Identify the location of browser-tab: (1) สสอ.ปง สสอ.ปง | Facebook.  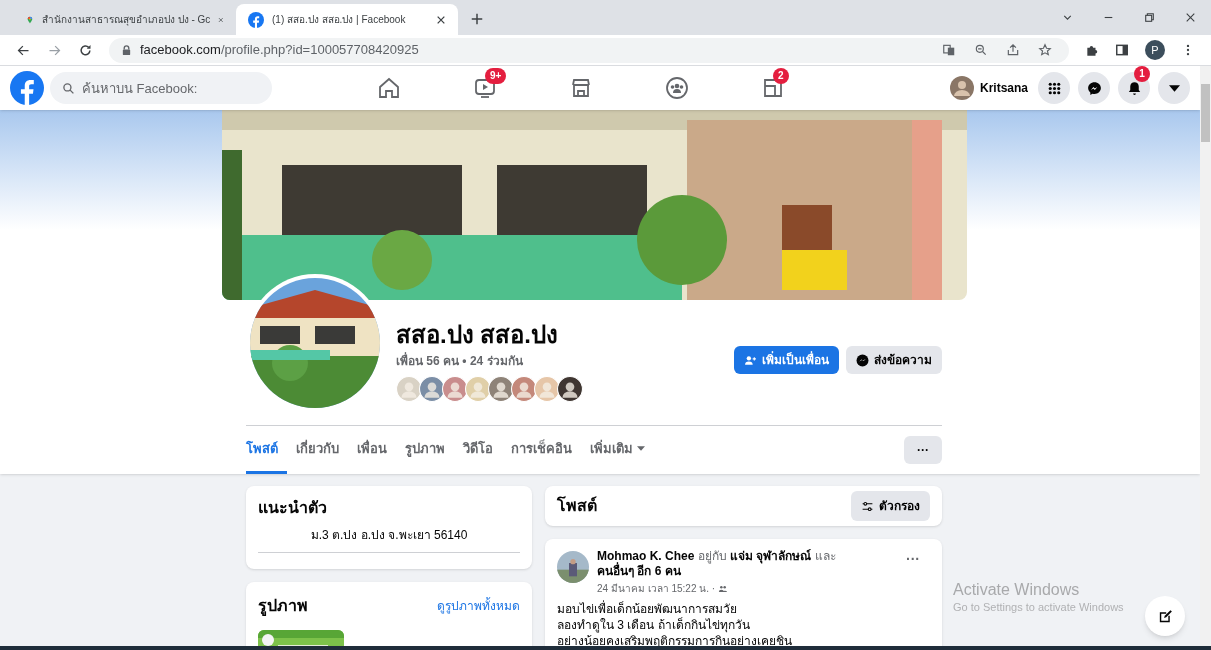
(347, 19).